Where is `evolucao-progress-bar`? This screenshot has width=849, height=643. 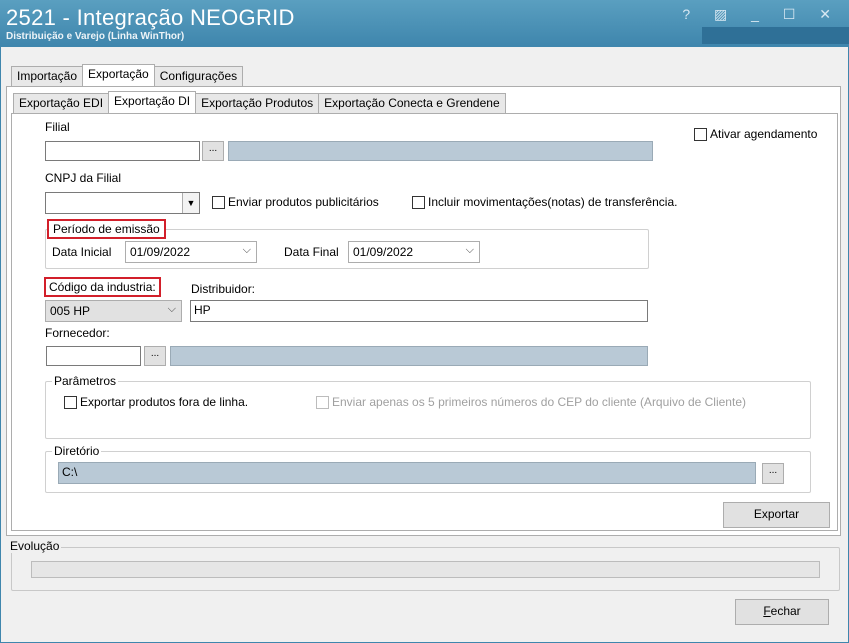
evolucao-progress-bar is located at coordinates (425, 569).